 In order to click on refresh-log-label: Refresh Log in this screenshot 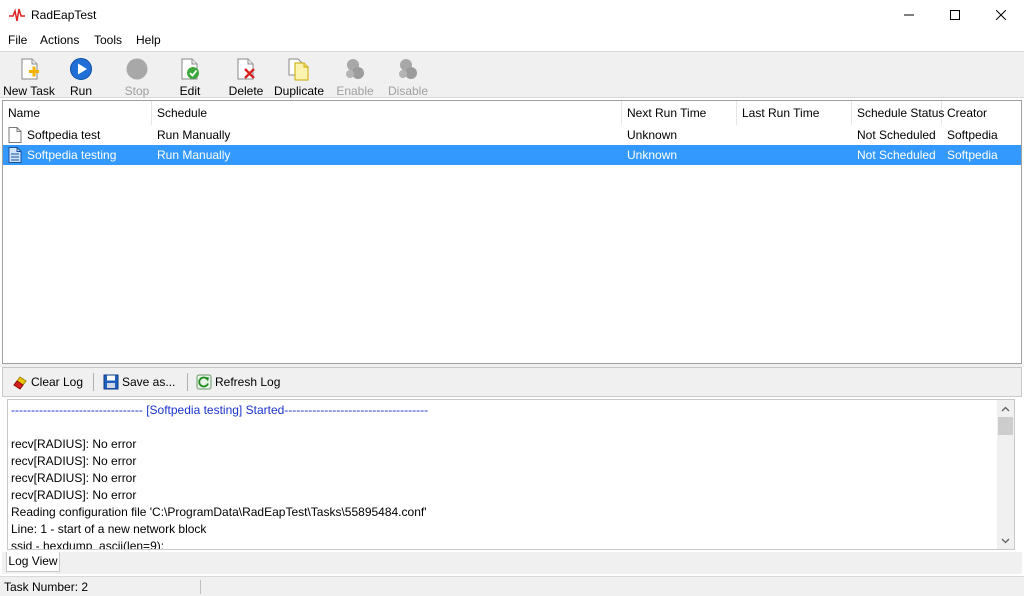, I will do `click(248, 382)`.